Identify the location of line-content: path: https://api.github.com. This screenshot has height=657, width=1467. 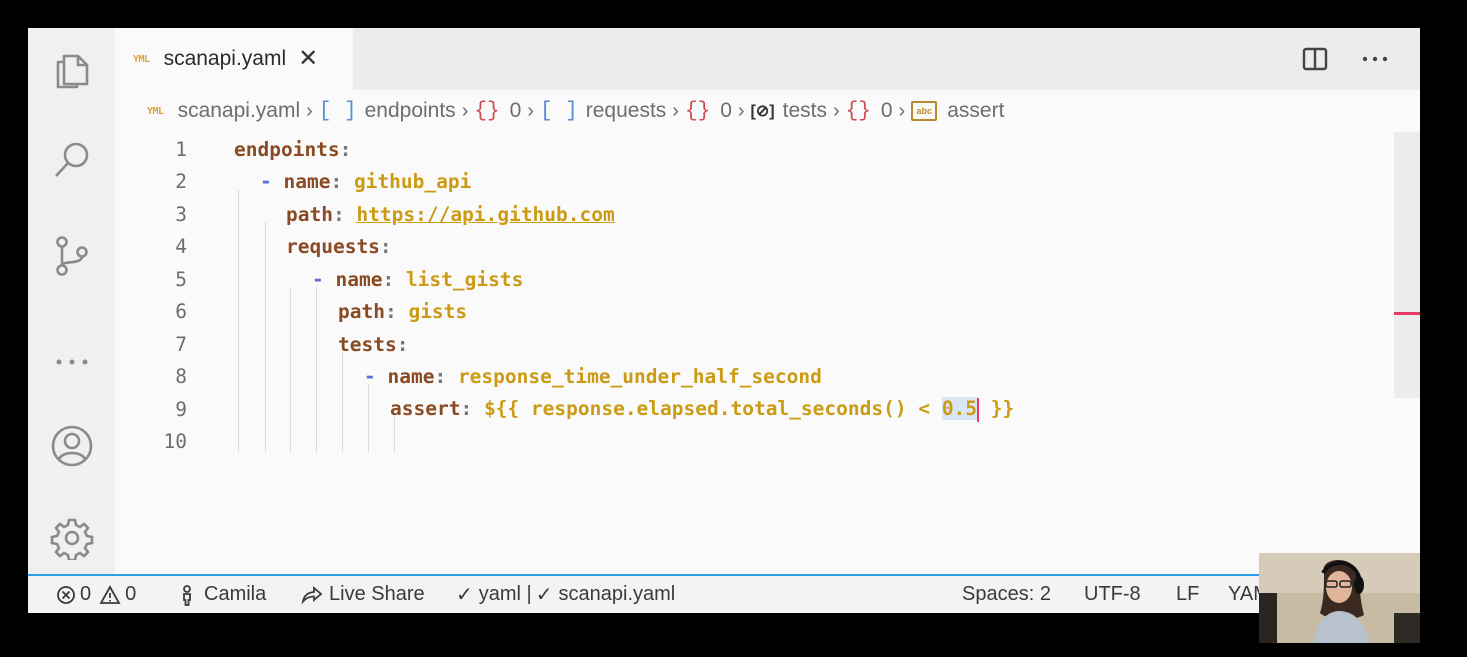
(450, 214).